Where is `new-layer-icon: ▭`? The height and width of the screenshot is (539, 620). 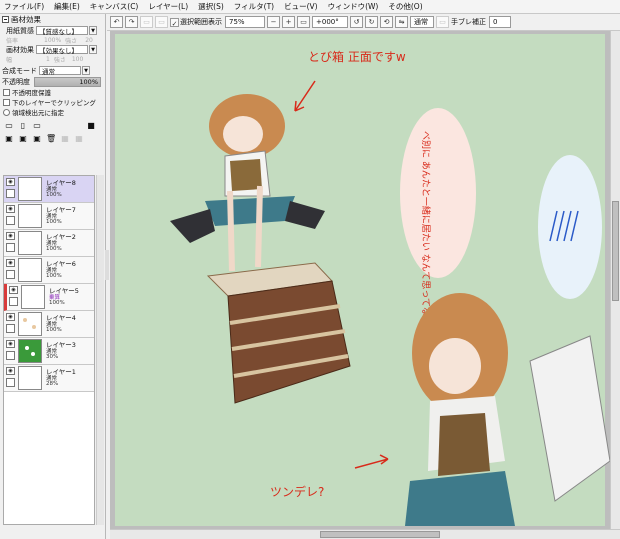
new-layer-icon: ▭ is located at coordinates (9, 126).